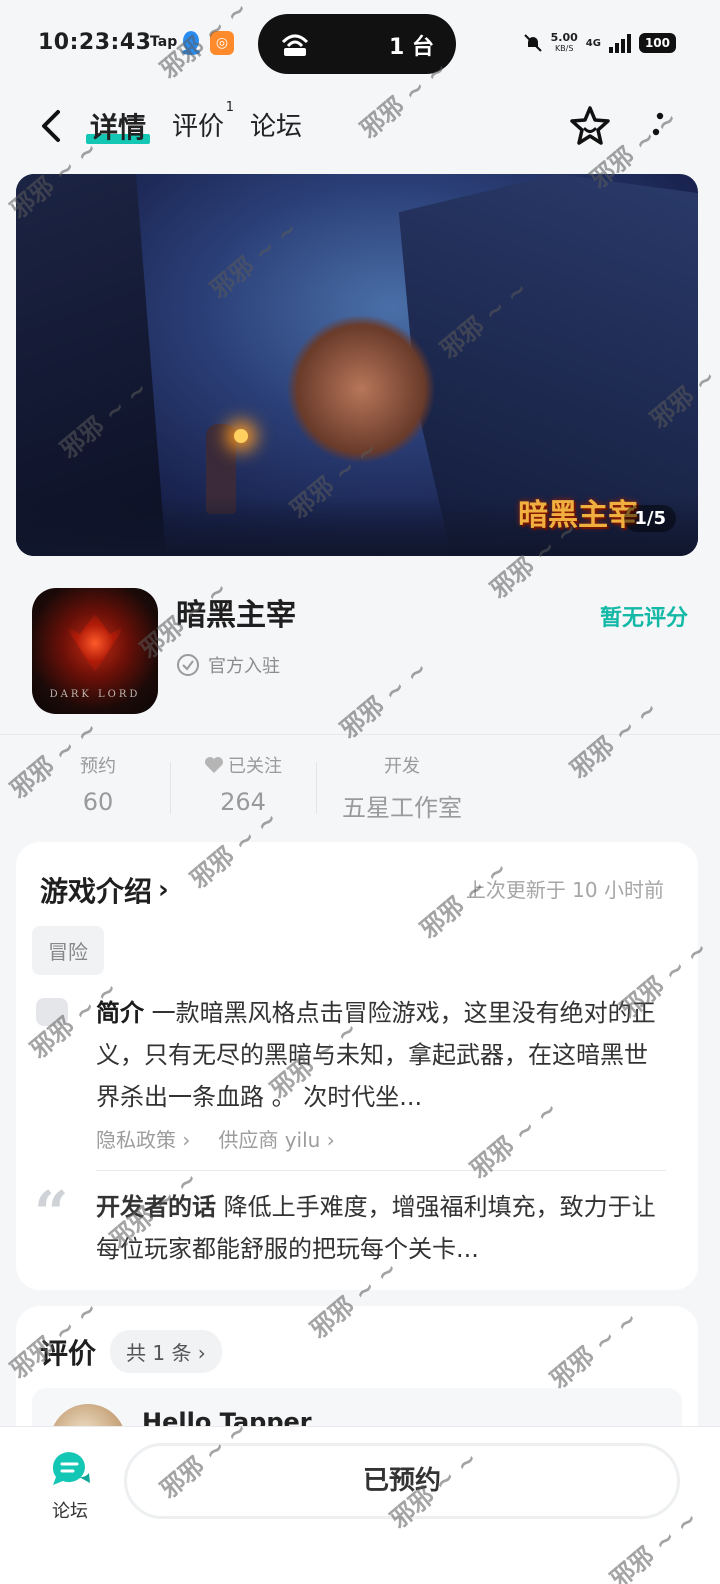 The width and height of the screenshot is (720, 1584). I want to click on summary-icon, so click(52, 1012).